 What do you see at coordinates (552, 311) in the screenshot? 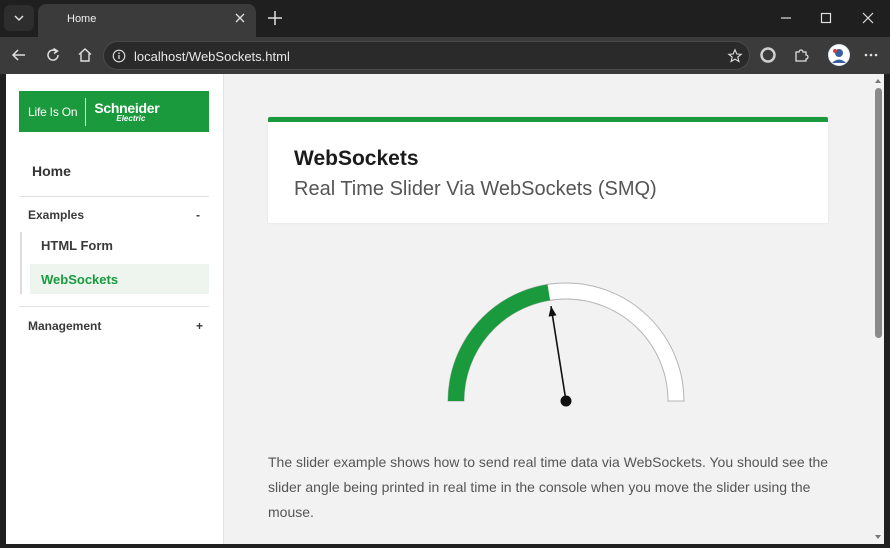
I see `slider-needle-tip` at bounding box center [552, 311].